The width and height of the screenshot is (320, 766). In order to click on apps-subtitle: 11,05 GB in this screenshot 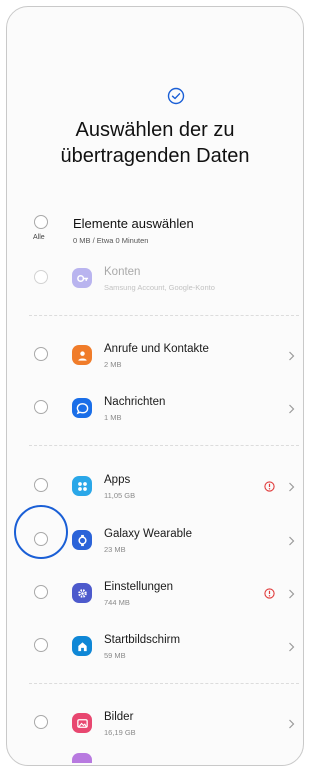, I will do `click(120, 495)`.